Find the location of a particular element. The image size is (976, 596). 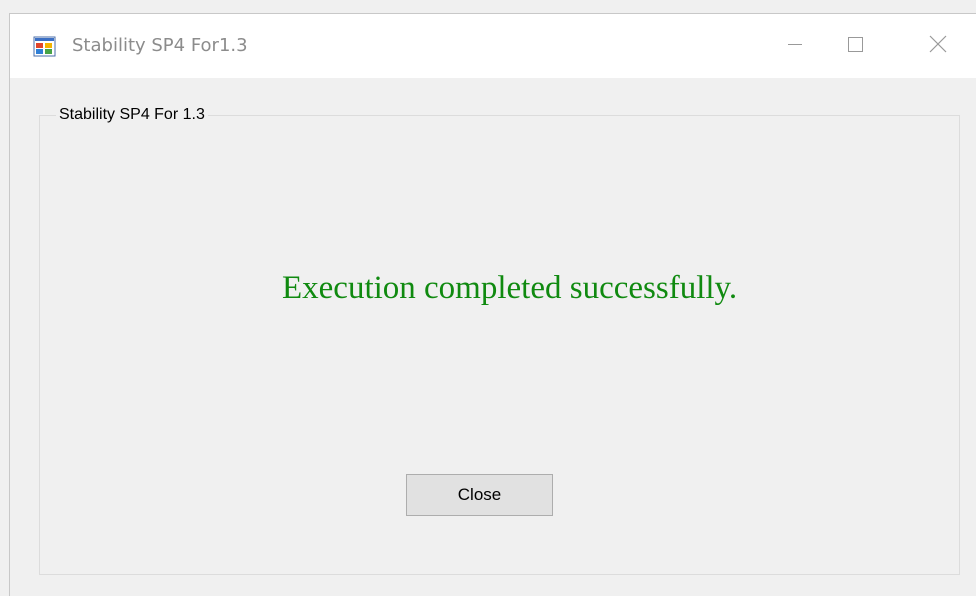

close-icon is located at coordinates (938, 46).